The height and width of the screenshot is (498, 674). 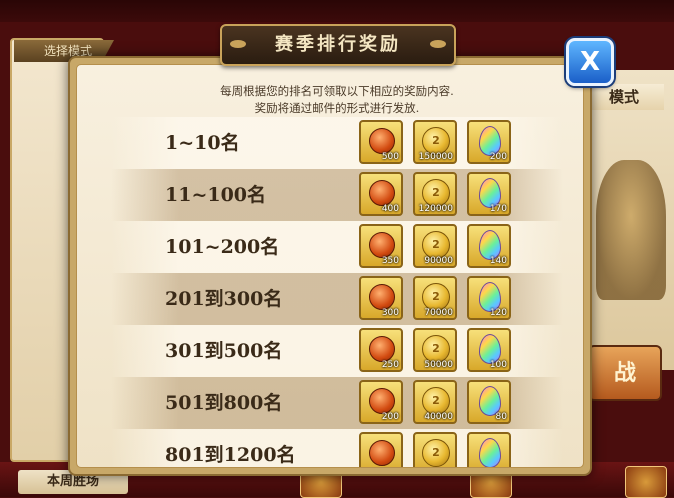 I want to click on battle-button: 战, so click(x=625, y=373).